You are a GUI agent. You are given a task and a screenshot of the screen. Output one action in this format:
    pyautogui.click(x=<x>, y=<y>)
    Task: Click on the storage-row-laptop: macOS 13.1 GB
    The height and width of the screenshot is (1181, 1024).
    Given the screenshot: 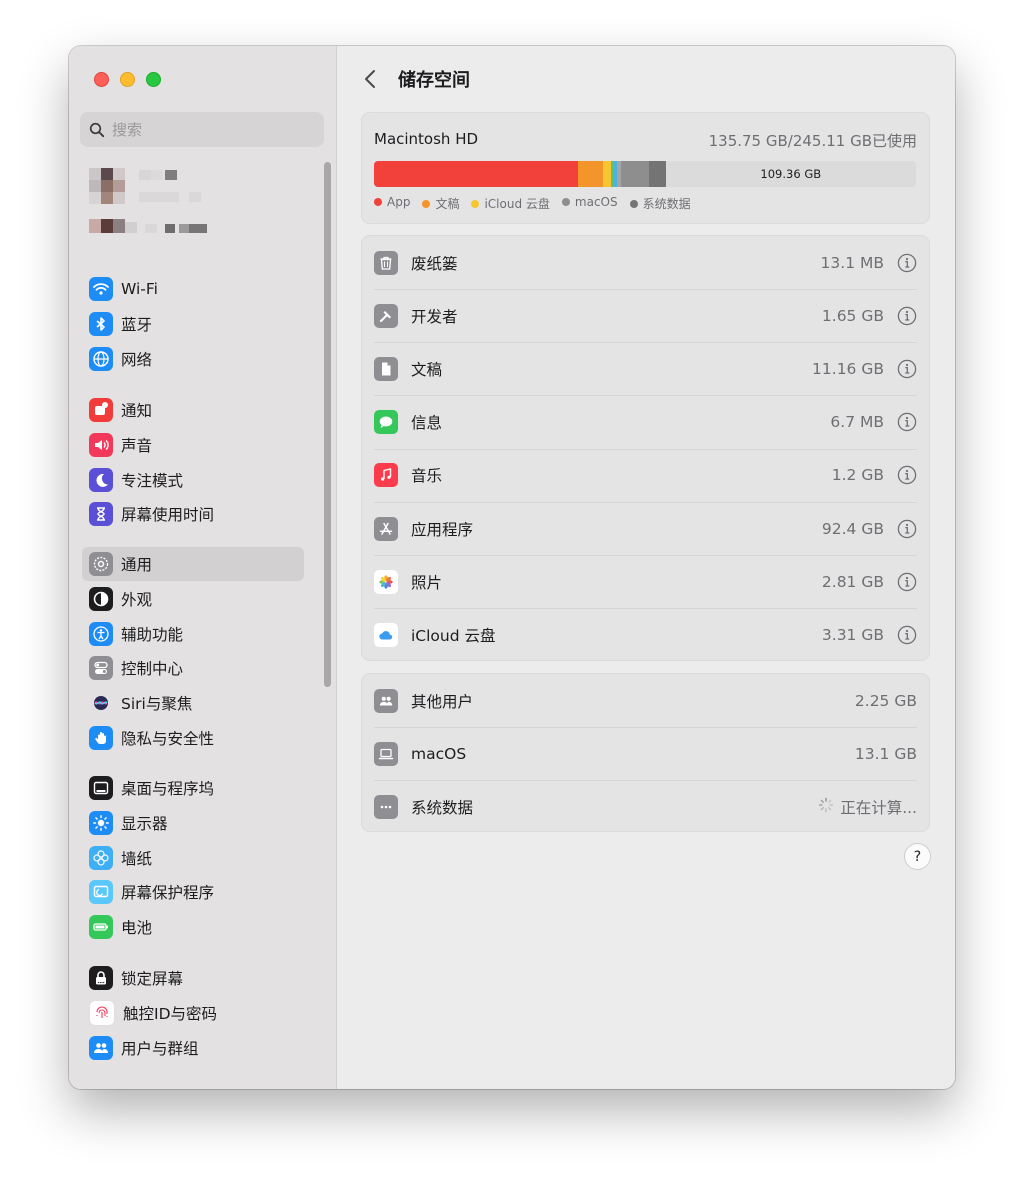 What is the action you would take?
    pyautogui.click(x=645, y=754)
    